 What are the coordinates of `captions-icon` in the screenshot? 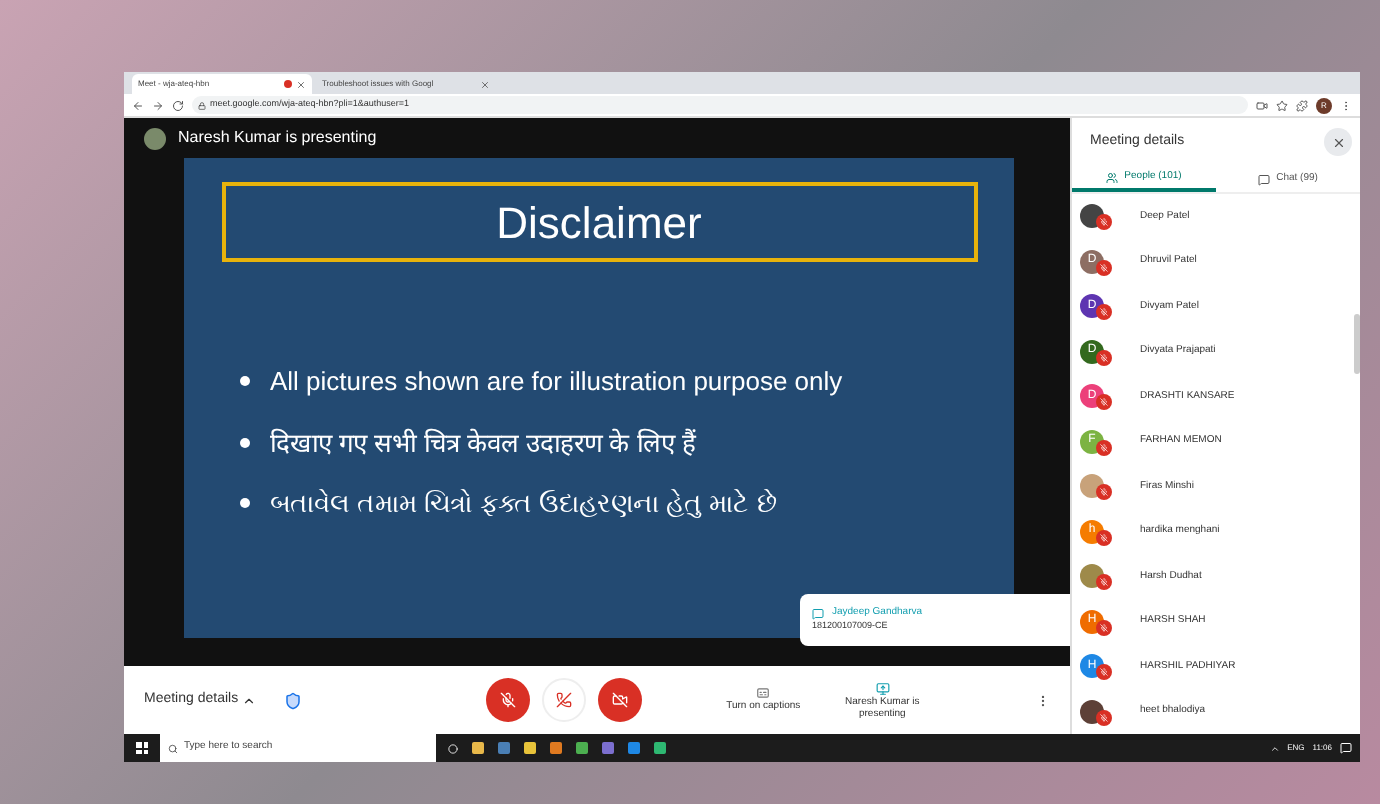 It's located at (763, 692).